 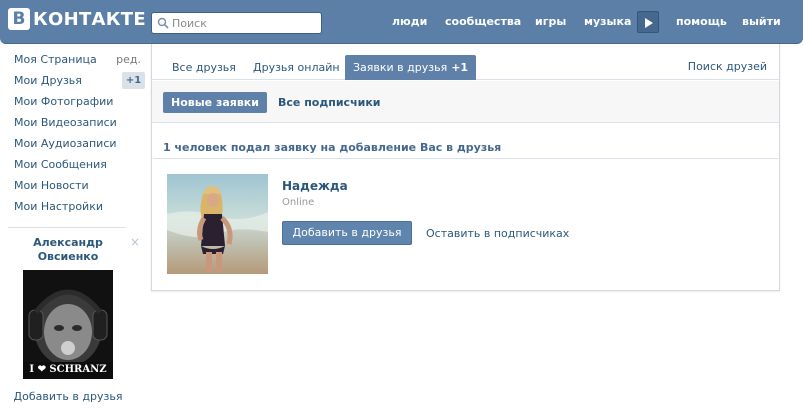 What do you see at coordinates (204, 67) in the screenshot?
I see `tab-all-friends: Все друзья` at bounding box center [204, 67].